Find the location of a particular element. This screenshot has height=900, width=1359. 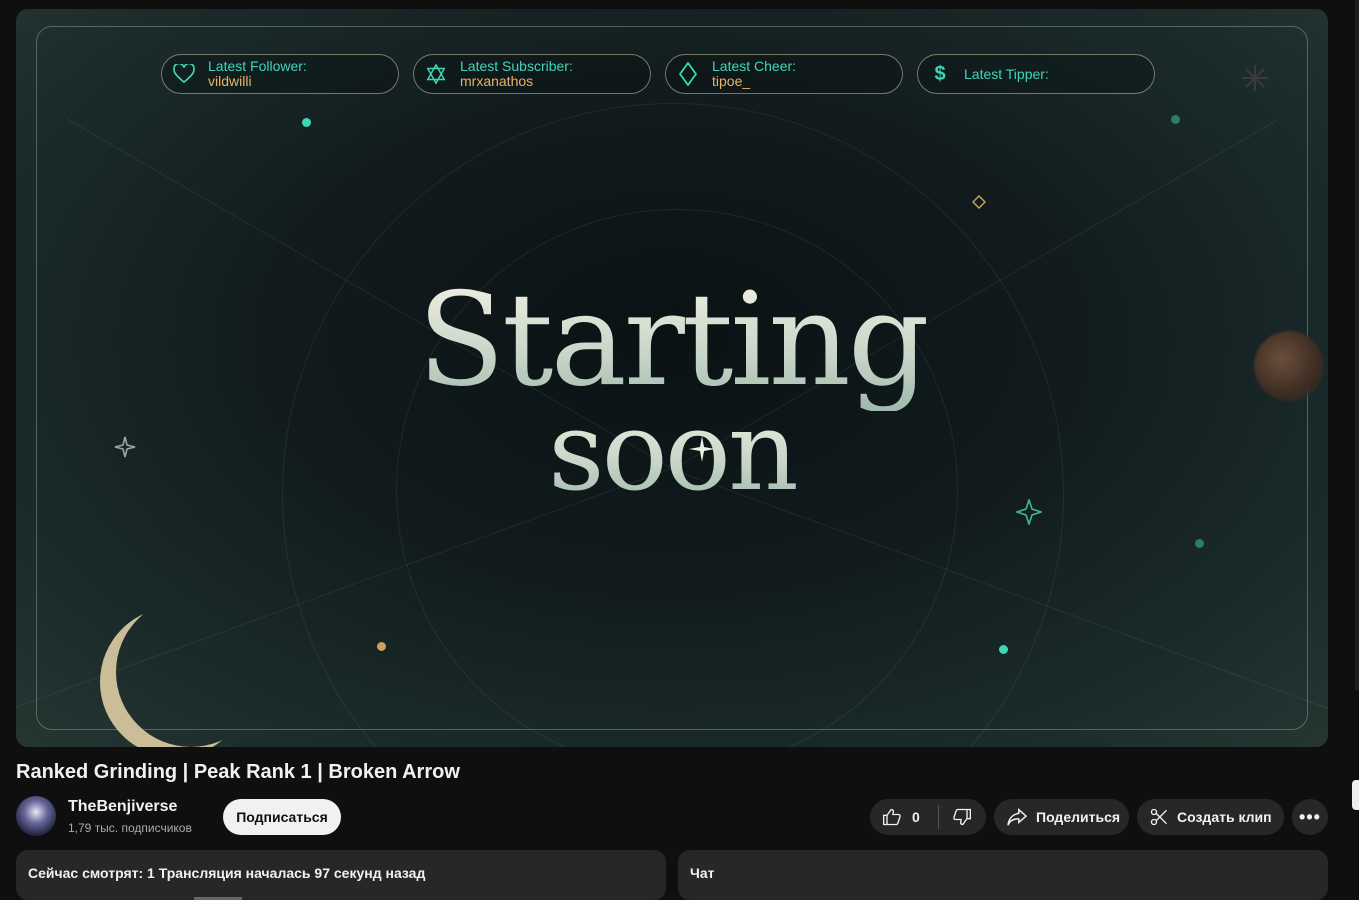

latest-tipper-widget: $ Latest Tipper: is located at coordinates (1036, 74).